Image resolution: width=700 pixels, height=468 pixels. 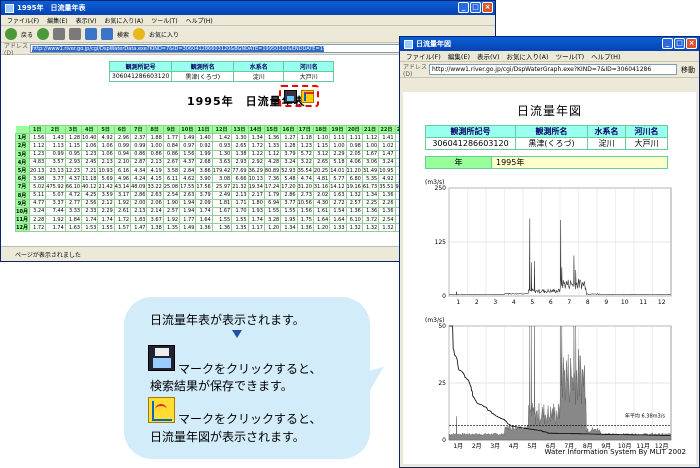 I want to click on results-window-titlebar: 1995年 日流量年表 _ □ ×, so click(x=248, y=8).